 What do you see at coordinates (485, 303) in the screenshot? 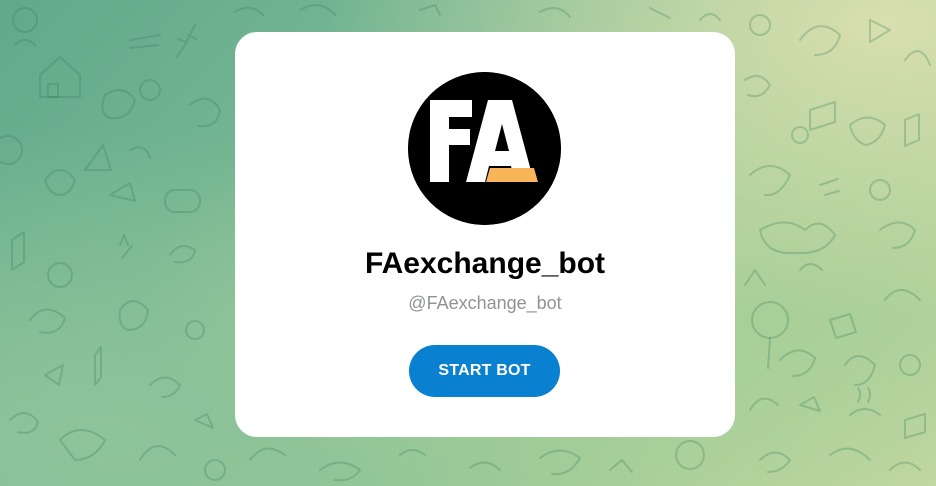
I see `bot-username: @FAexchange_bot` at bounding box center [485, 303].